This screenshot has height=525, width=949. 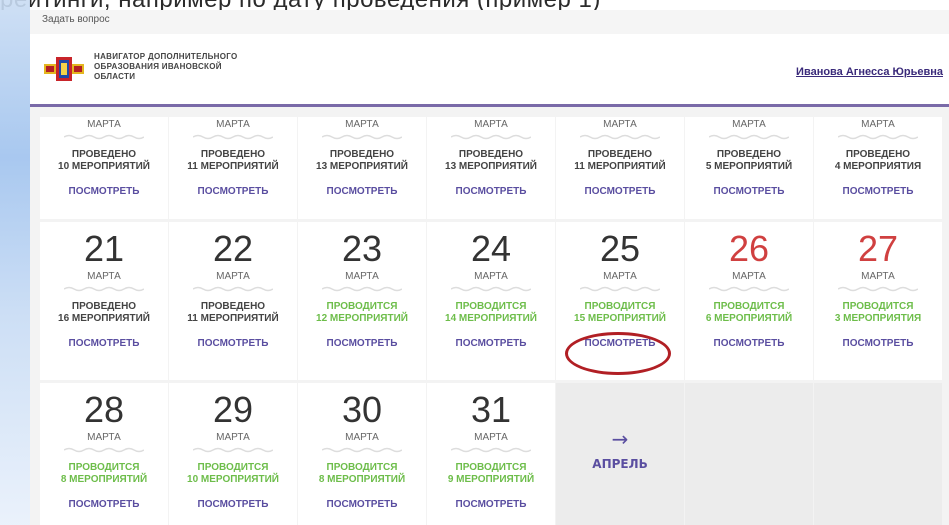 What do you see at coordinates (104, 312) in the screenshot?
I see `event-status: ПРОВЕДЕНО 16 МЕРОПРИЯТИЙ` at bounding box center [104, 312].